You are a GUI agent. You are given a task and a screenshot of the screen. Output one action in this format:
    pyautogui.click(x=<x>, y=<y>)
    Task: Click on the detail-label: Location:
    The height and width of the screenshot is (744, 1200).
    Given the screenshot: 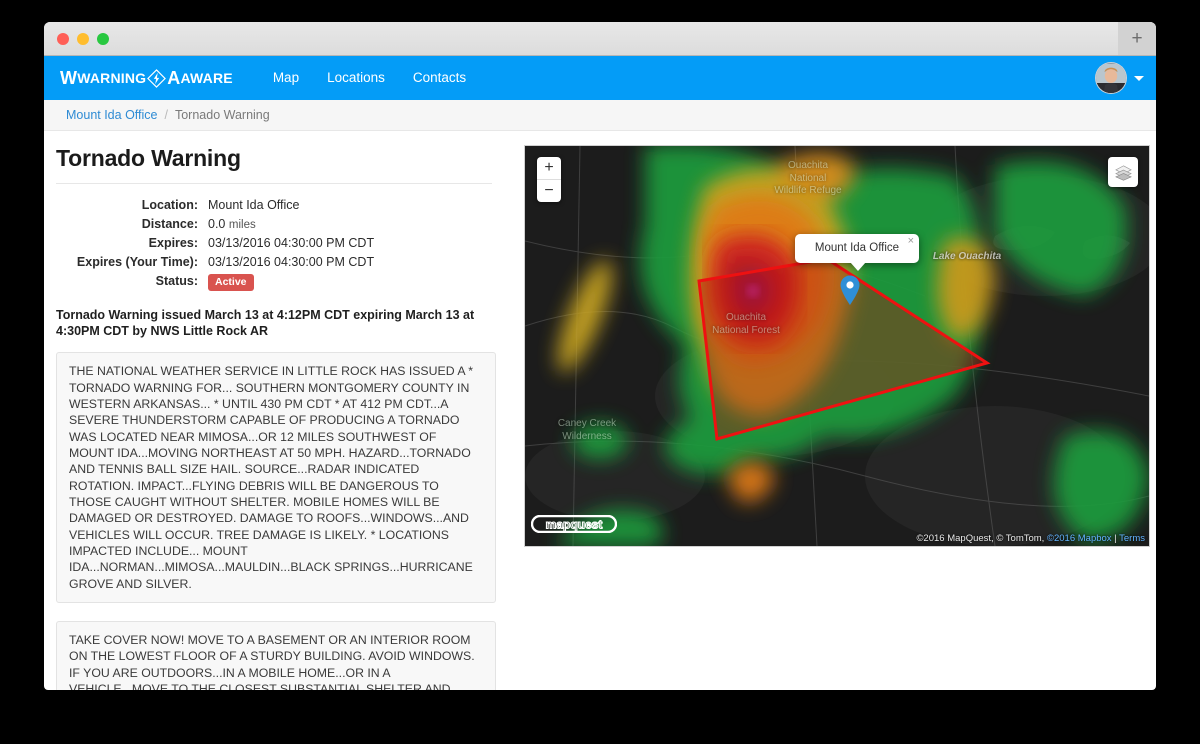 What is the action you would take?
    pyautogui.click(x=169, y=205)
    